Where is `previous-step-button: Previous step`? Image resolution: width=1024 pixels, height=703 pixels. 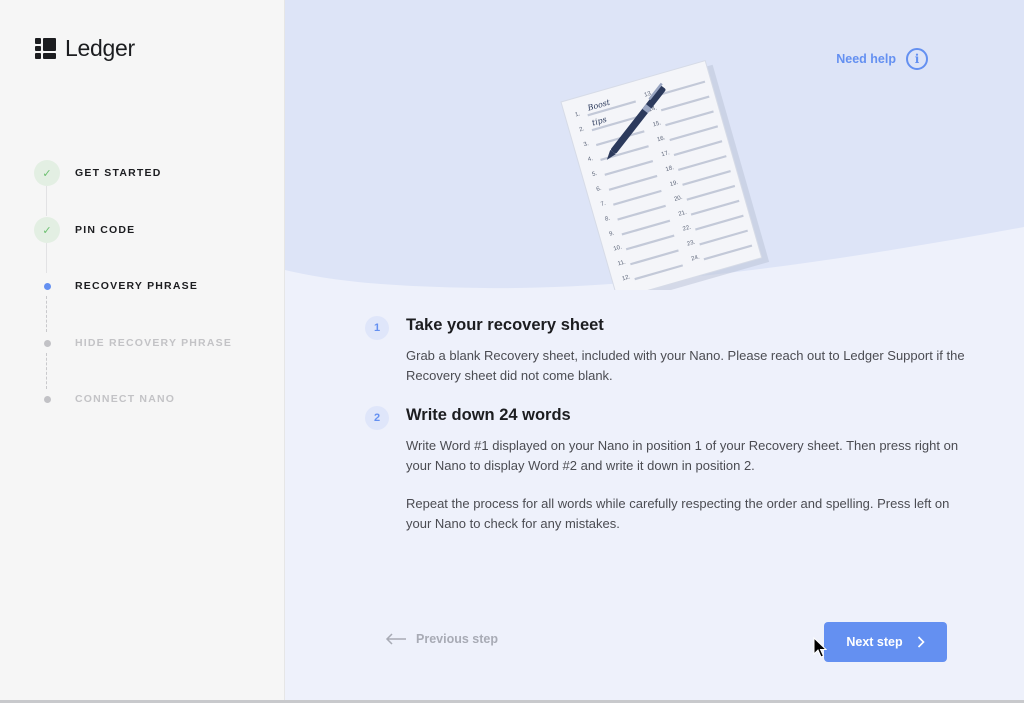 previous-step-button: Previous step is located at coordinates (441, 639).